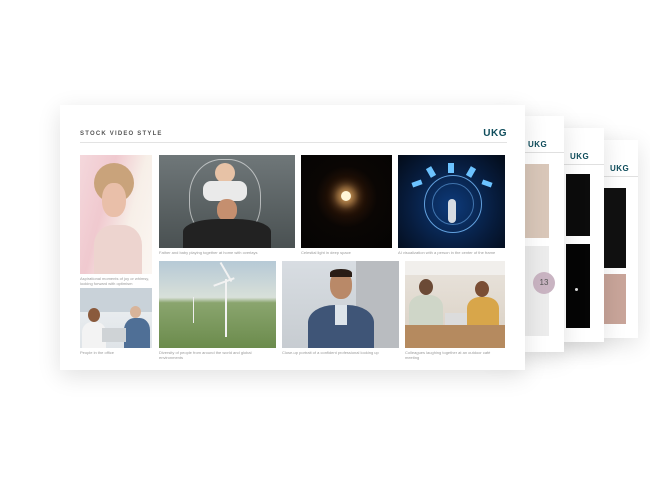  I want to click on video-tile-ai-visual, so click(451, 201).